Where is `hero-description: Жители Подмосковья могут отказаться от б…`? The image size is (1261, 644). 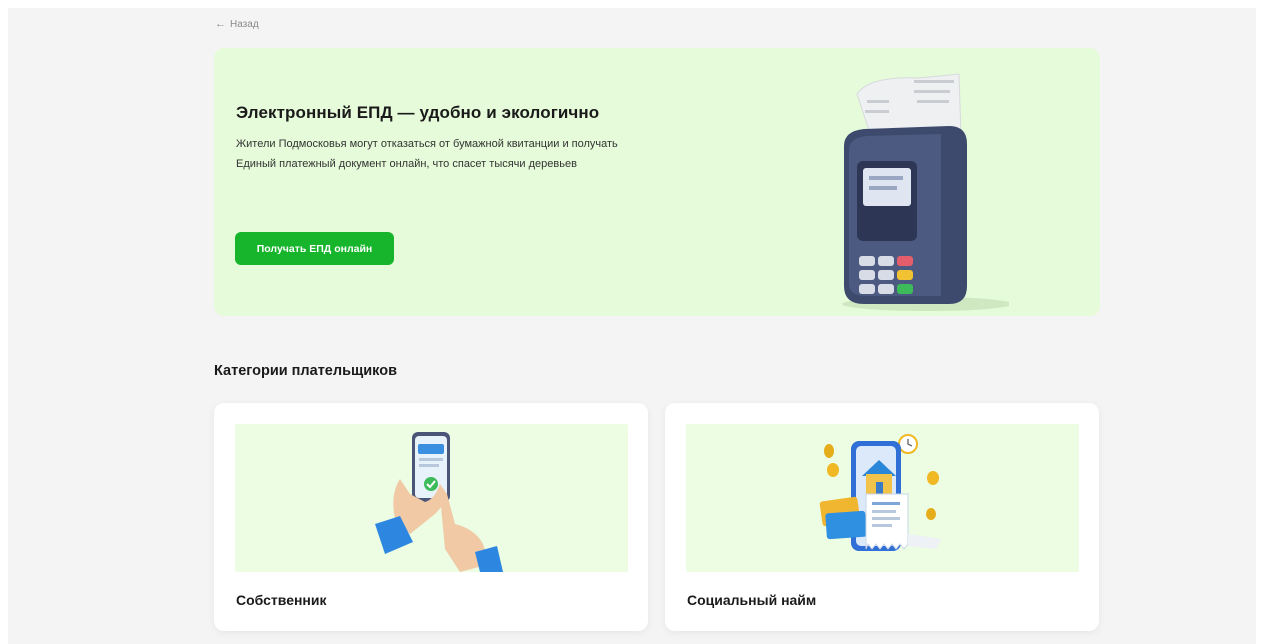 hero-description: Жители Подмосковья могут отказаться от б… is located at coordinates (427, 154).